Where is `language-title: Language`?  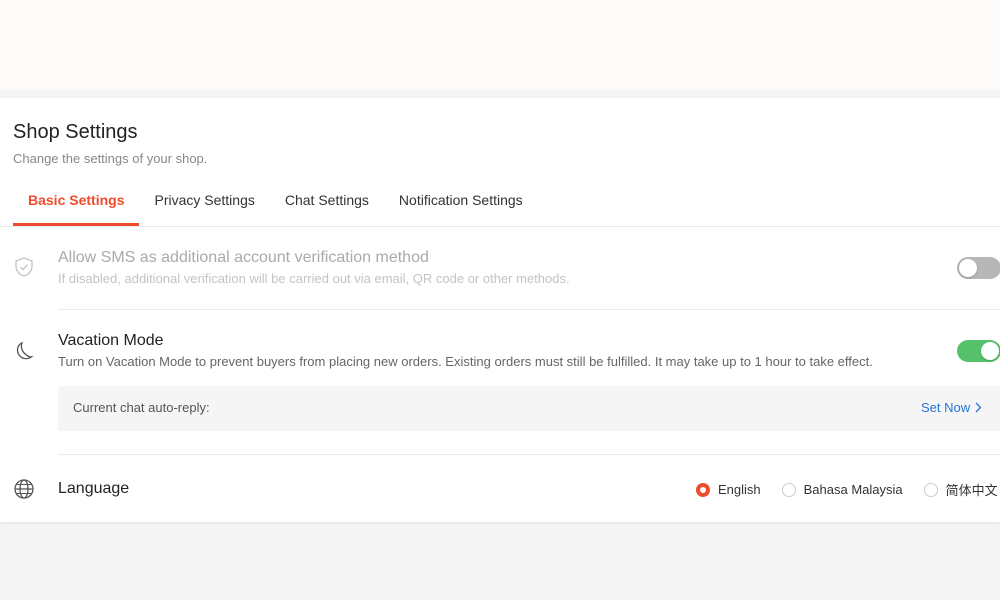
language-title: Language is located at coordinates (94, 488).